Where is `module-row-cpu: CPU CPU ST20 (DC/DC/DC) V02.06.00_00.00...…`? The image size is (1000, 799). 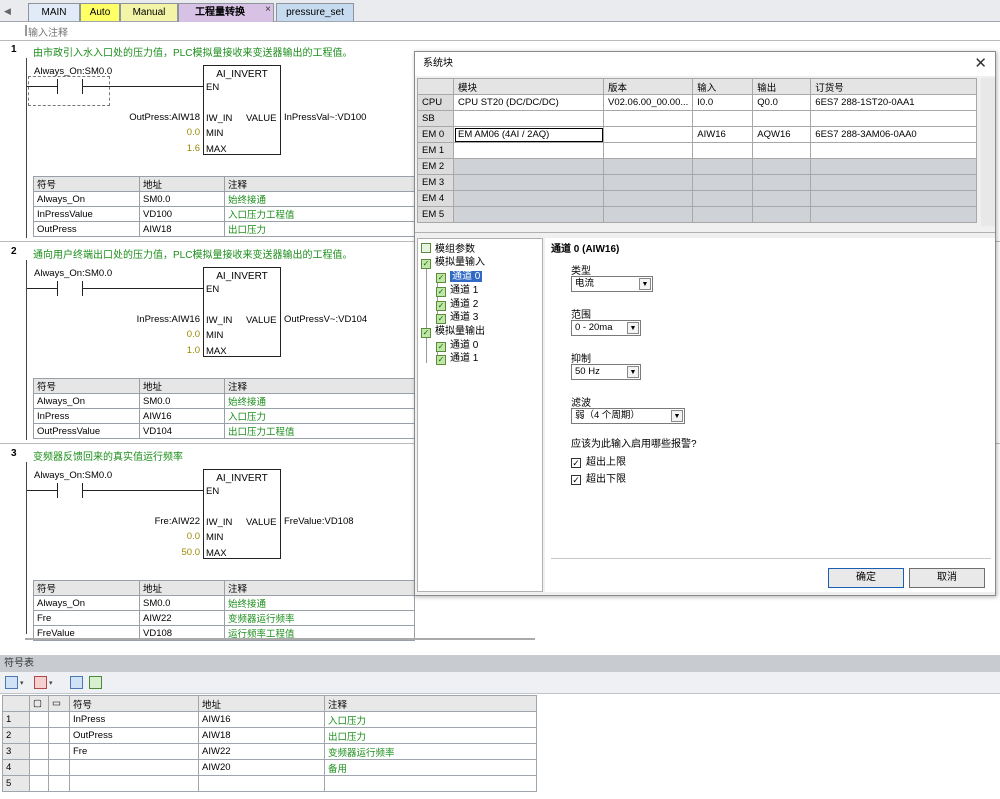 module-row-cpu: CPU CPU ST20 (DC/DC/DC) V02.06.00_00.00...… is located at coordinates (697, 102).